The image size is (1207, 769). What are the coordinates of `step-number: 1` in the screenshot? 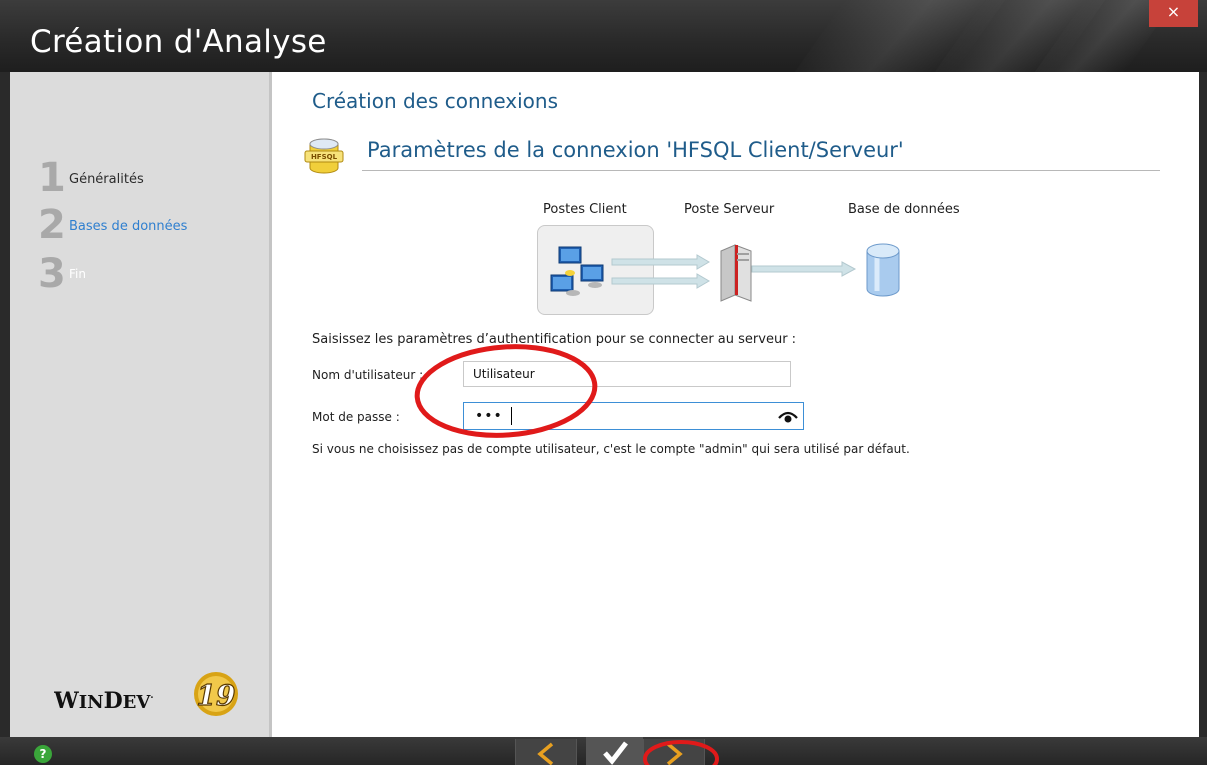 It's located at (52, 178).